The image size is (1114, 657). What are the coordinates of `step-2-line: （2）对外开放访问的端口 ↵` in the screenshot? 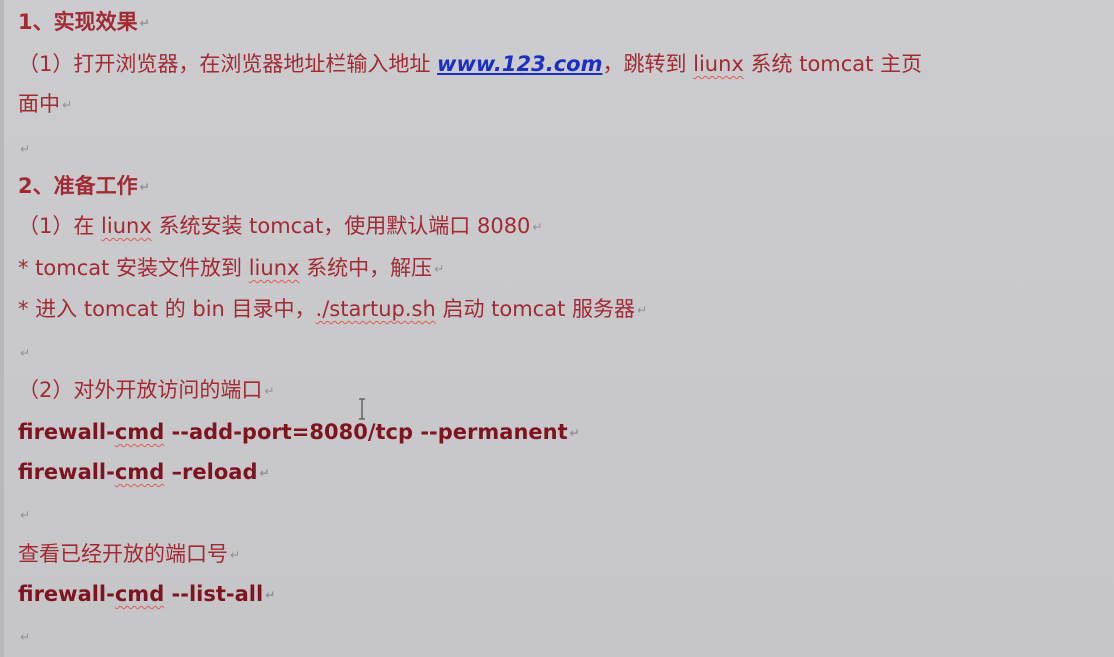 It's located at (146, 390).